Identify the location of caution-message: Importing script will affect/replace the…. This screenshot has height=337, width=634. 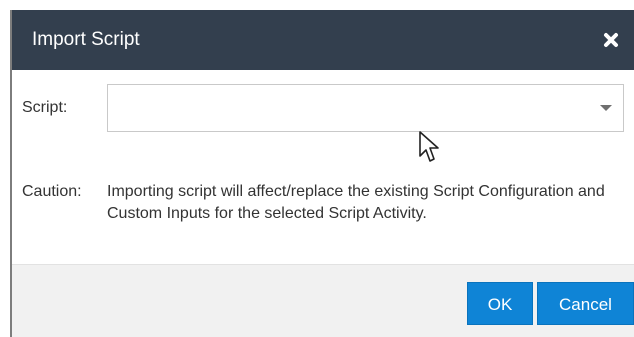
(356, 202).